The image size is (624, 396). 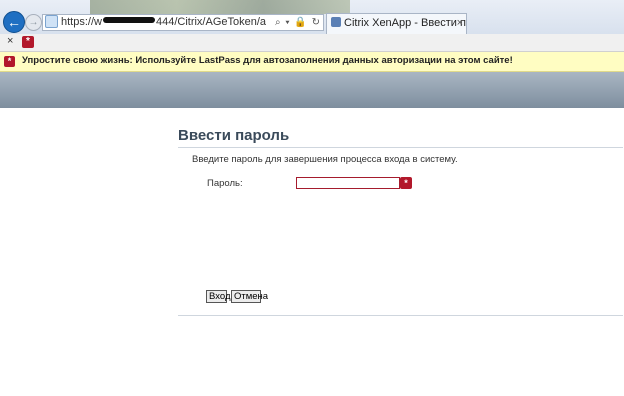 What do you see at coordinates (298, 22) in the screenshot?
I see `address-controls: ⌕ ▾ 🔒 ↻` at bounding box center [298, 22].